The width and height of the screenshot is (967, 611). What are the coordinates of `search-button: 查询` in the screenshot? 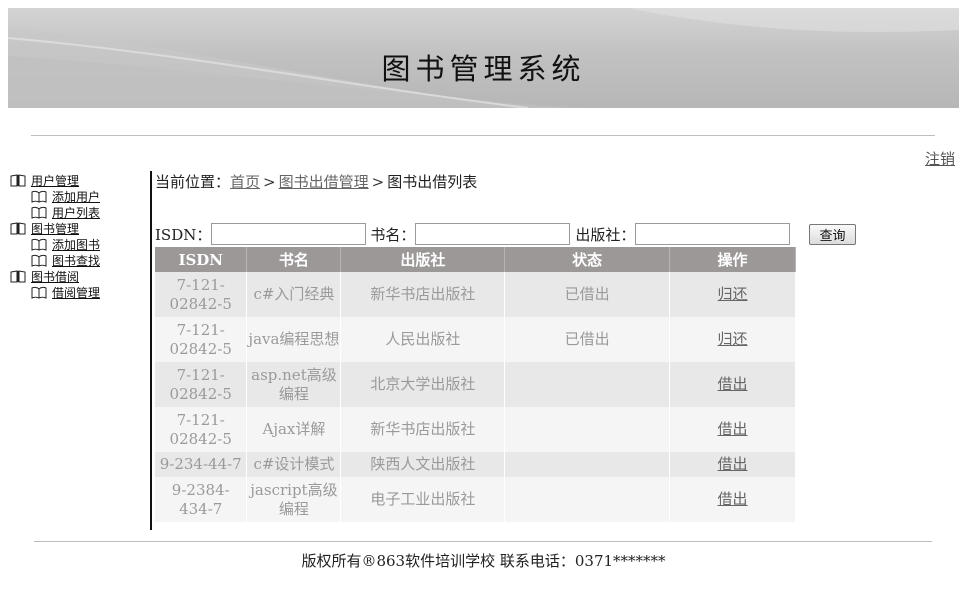 It's located at (832, 234).